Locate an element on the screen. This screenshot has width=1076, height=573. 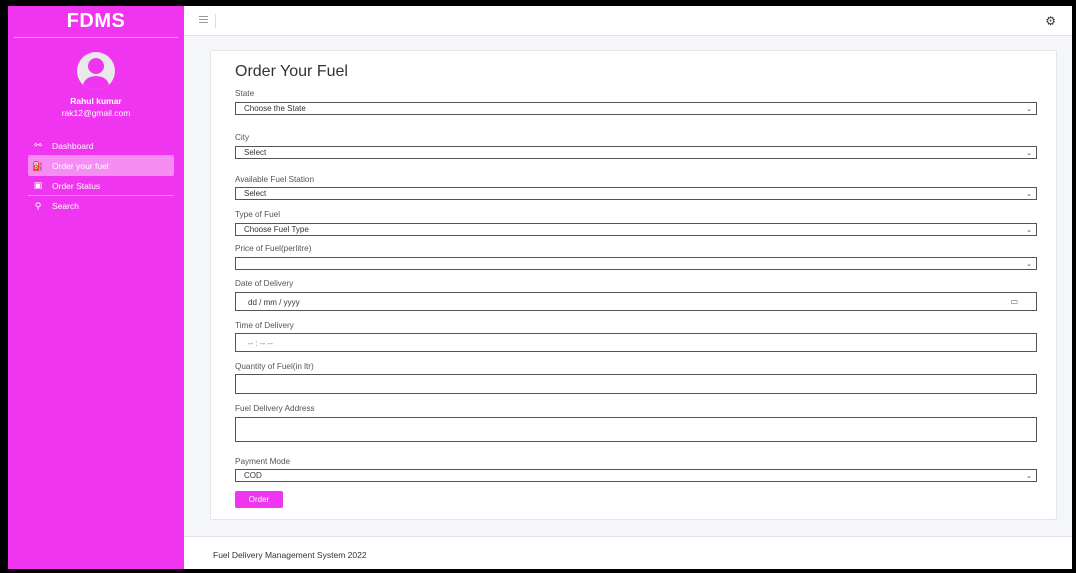
payment-label: Payment Mode is located at coordinates (263, 461).